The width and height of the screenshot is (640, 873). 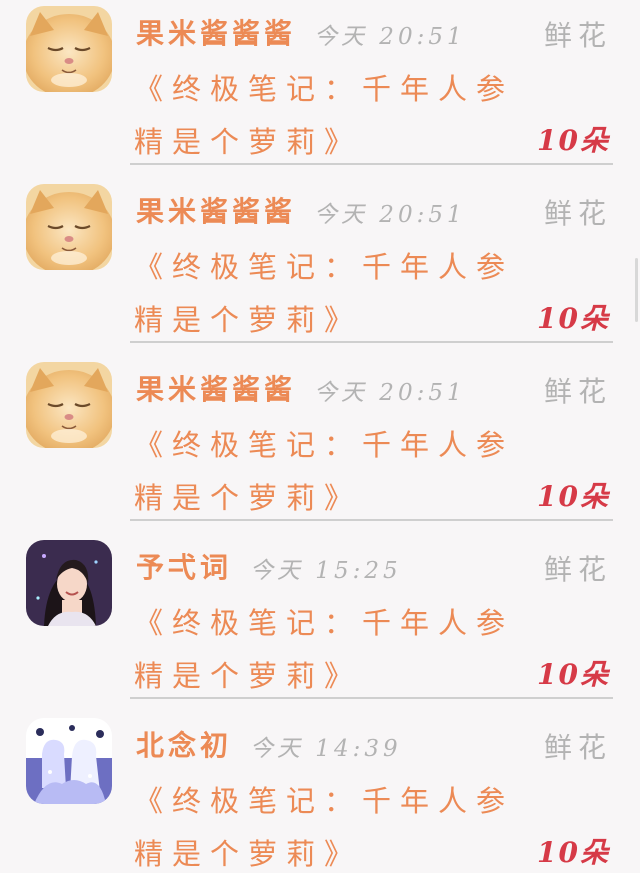 What do you see at coordinates (326, 571) in the screenshot?
I see `timestamp: 今天 15:25` at bounding box center [326, 571].